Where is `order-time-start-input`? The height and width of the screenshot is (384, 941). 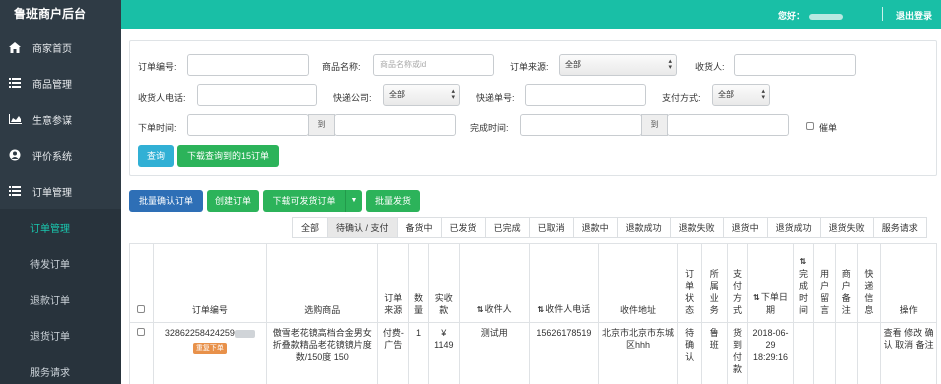 order-time-start-input is located at coordinates (248, 125).